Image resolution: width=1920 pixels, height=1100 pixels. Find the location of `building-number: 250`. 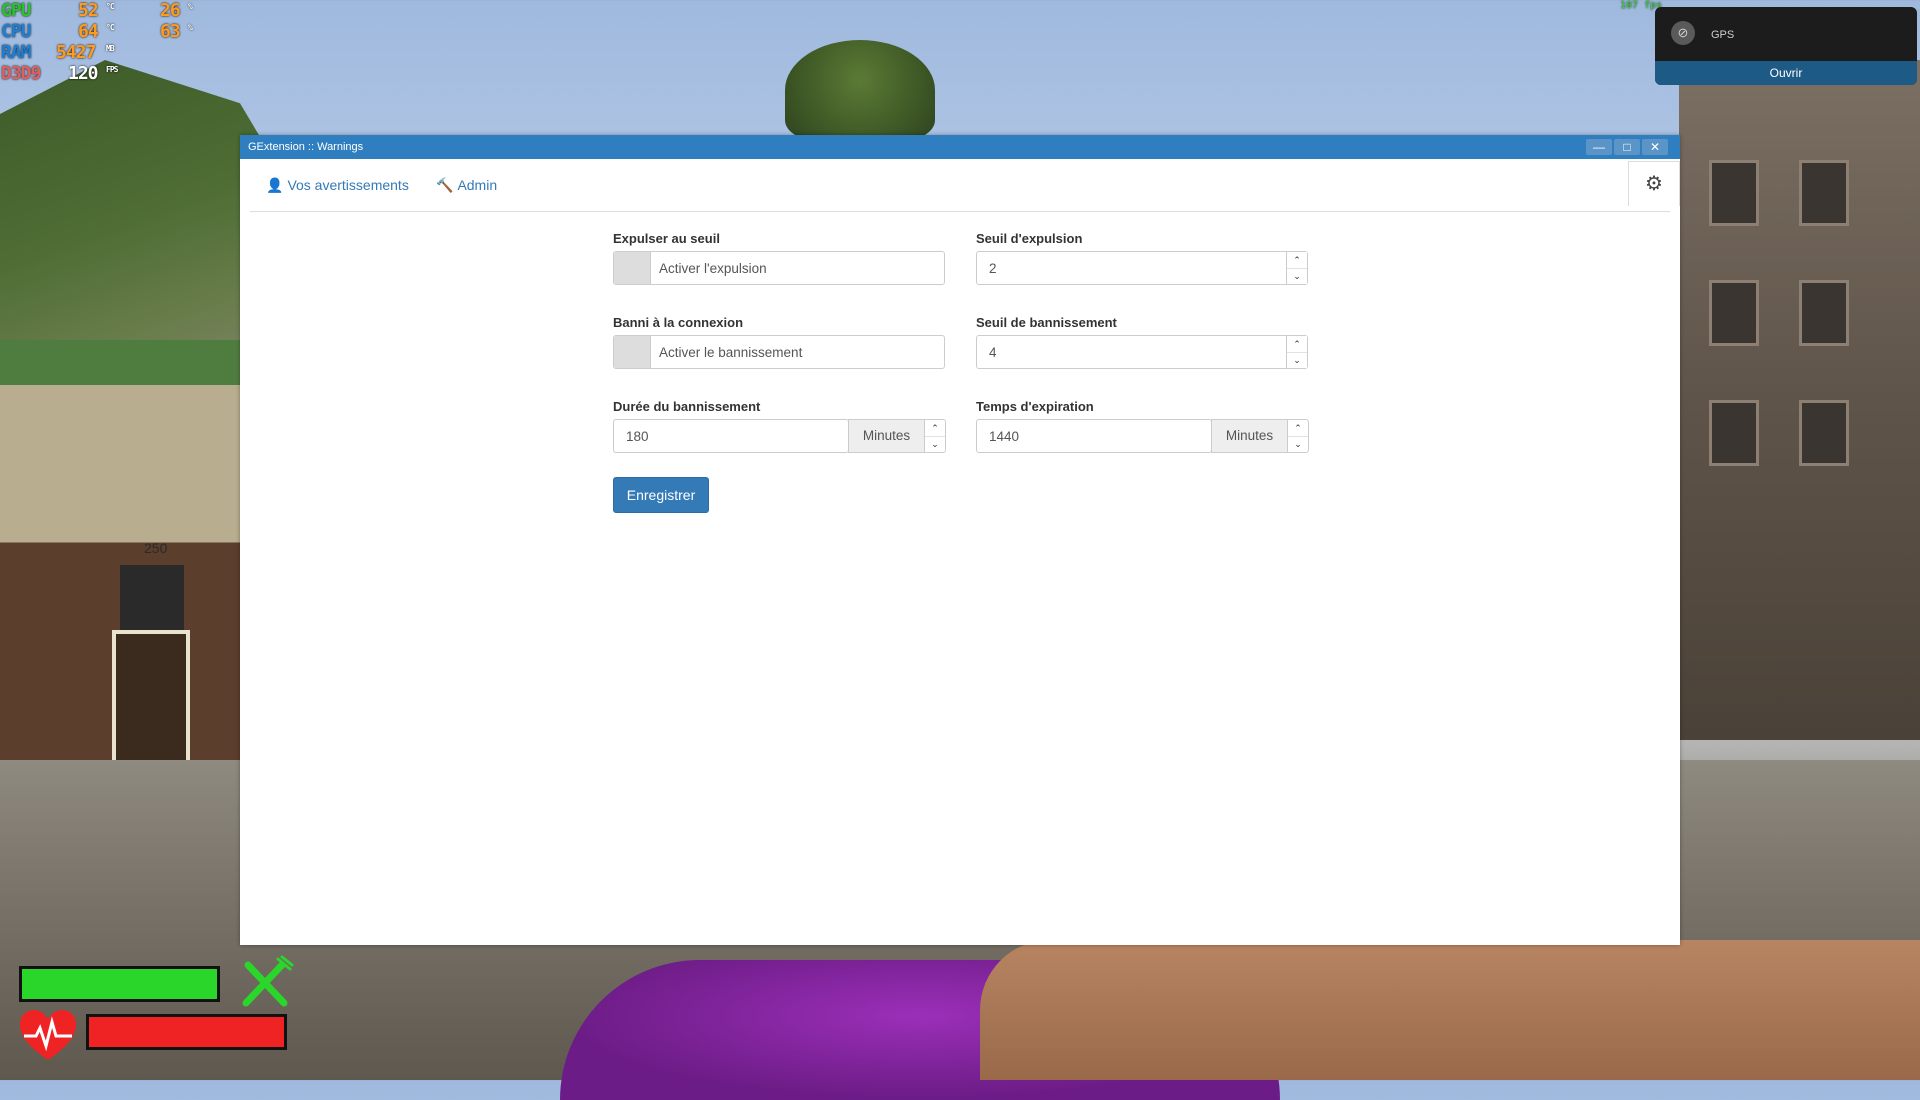

building-number: 250 is located at coordinates (156, 548).